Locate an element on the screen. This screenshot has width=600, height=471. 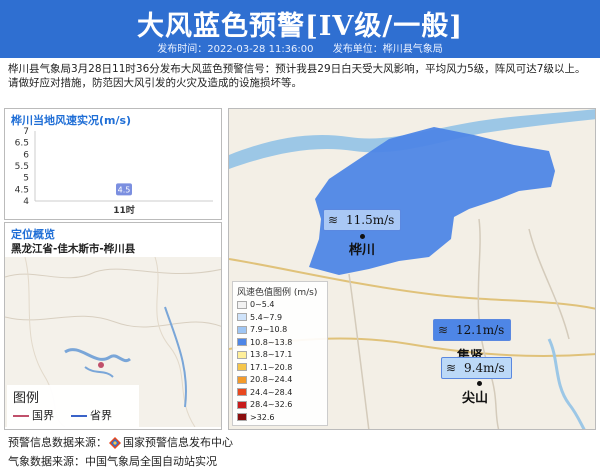
data-label: 4.5 is located at coordinates (124, 189).